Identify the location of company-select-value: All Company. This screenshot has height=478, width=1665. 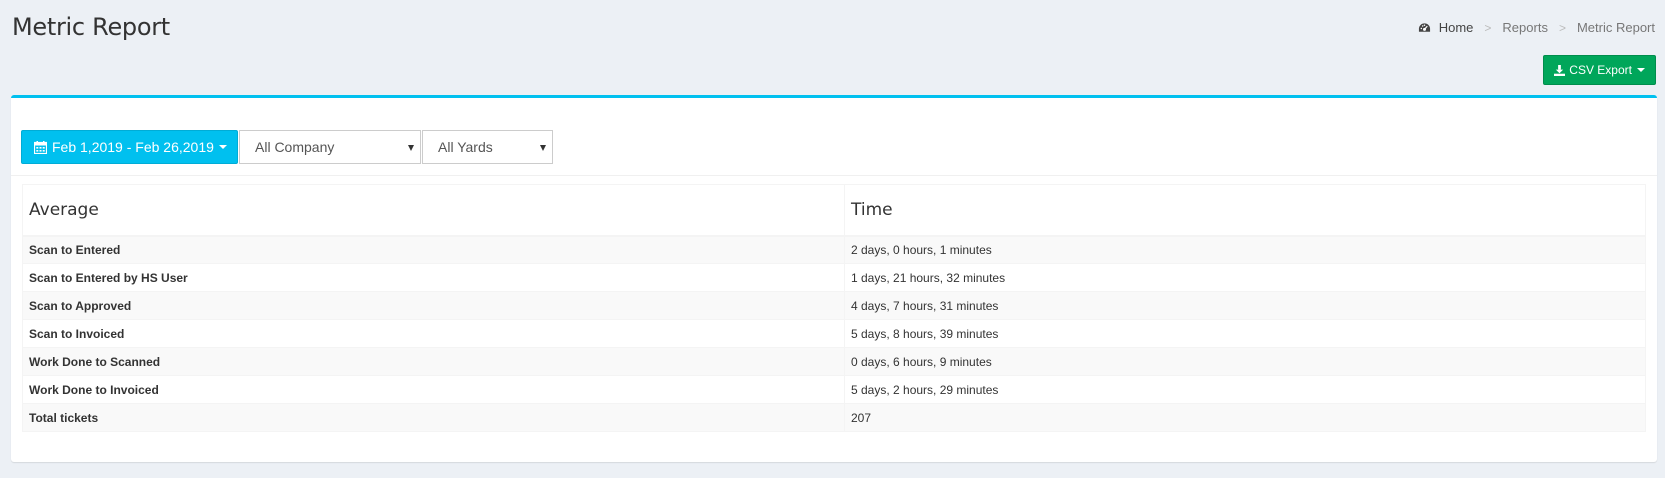
(295, 147).